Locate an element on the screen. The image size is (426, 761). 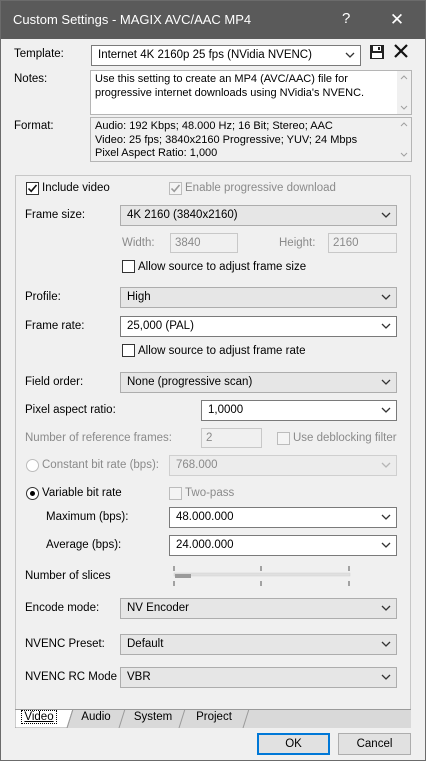
slices-label: Number of slices is located at coordinates (68, 576).